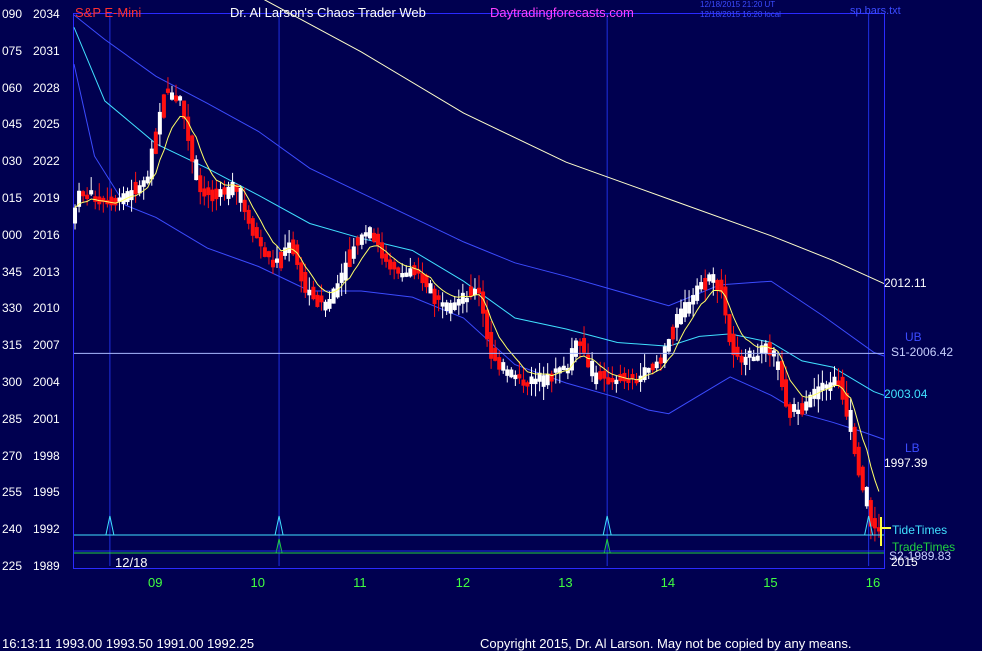 This screenshot has width=982, height=651. Describe the element at coordinates (12, 529) in the screenshot. I see `y-tick-cycle: 240` at that location.